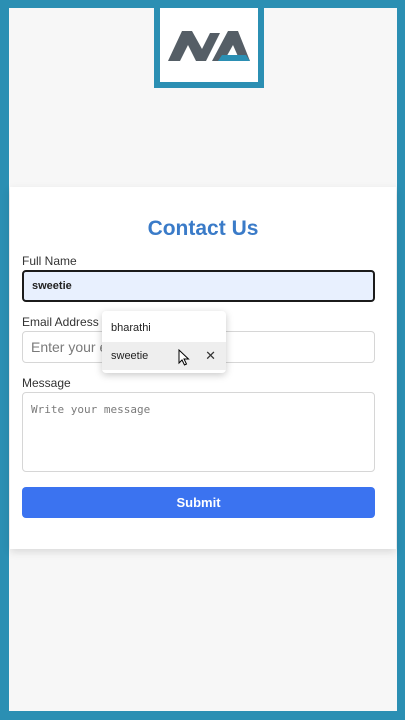  Describe the element at coordinates (198, 432) in the screenshot. I see `message-textarea` at that location.